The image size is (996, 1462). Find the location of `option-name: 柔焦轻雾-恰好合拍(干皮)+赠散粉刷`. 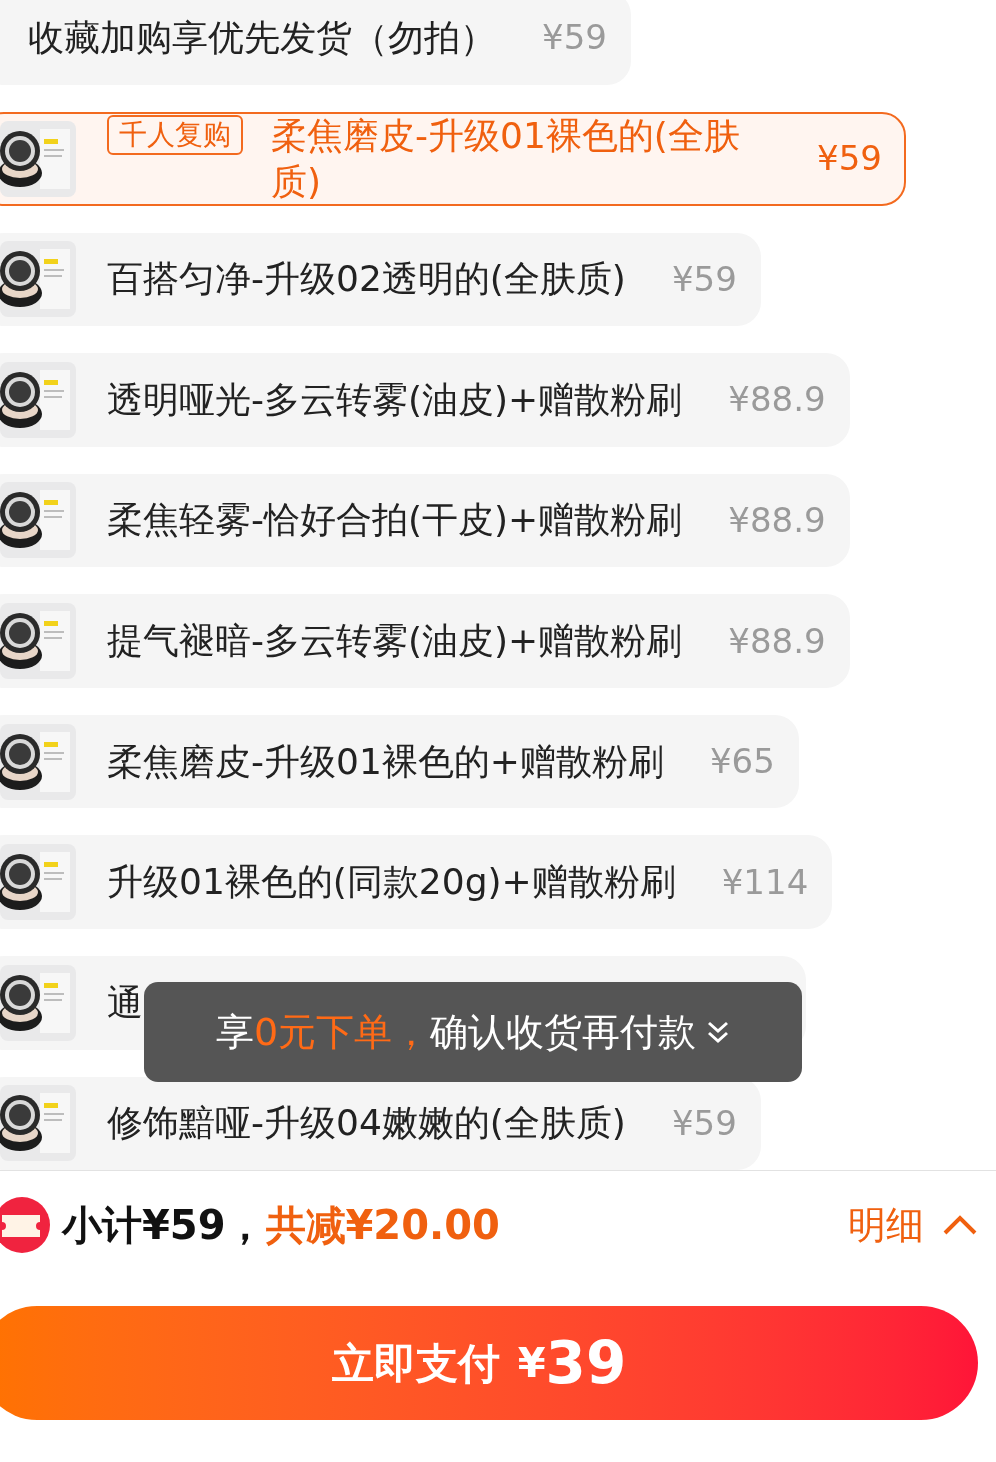

option-name: 柔焦轻雾-恰好合拍(干皮)+赠散粉刷 is located at coordinates (395, 520).